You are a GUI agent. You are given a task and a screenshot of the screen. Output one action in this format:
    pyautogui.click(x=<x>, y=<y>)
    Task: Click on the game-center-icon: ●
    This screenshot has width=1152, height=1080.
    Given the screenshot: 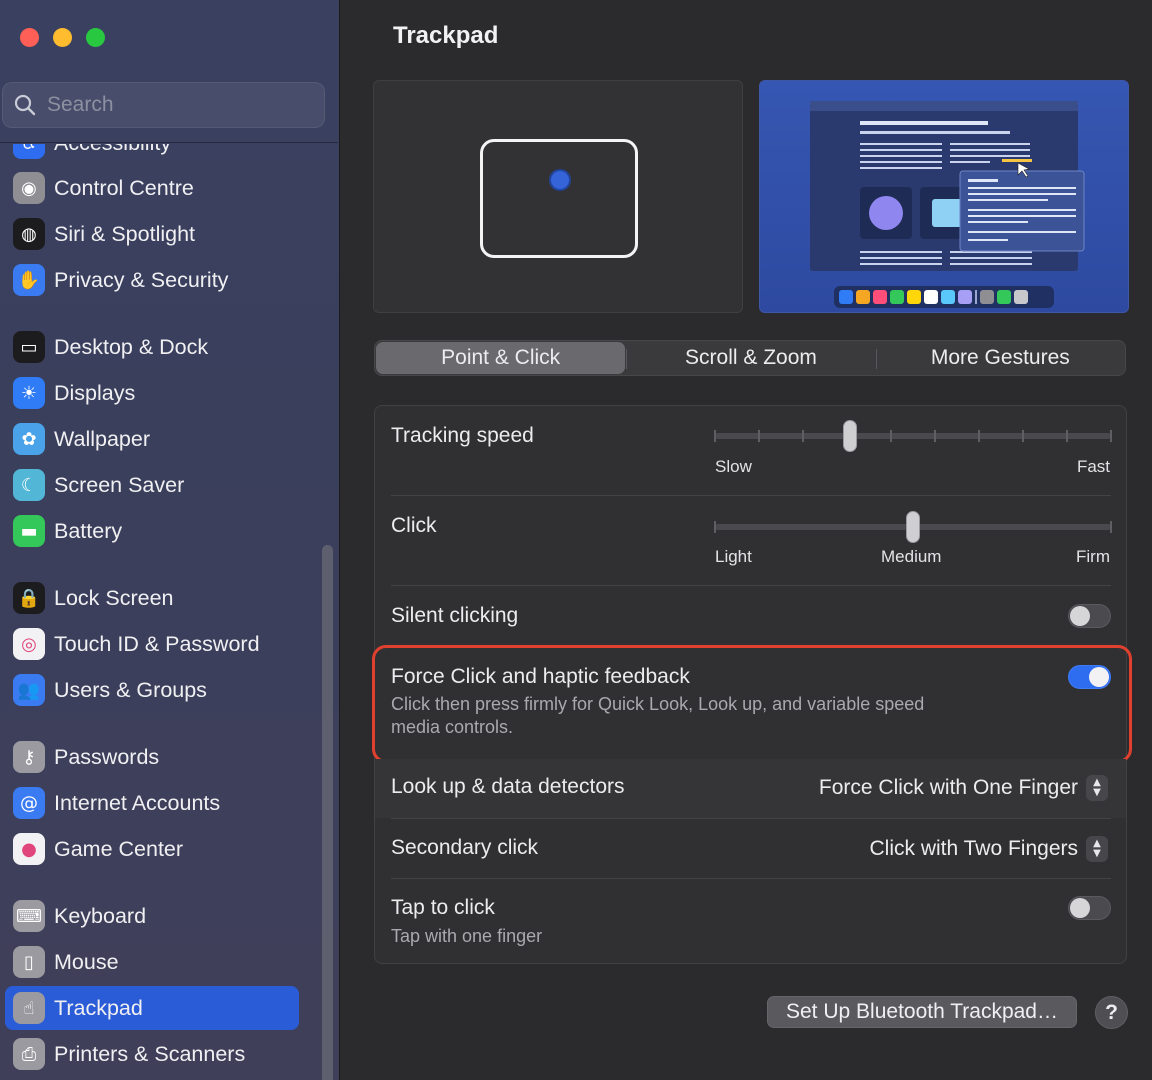 What is the action you would take?
    pyautogui.click(x=29, y=849)
    